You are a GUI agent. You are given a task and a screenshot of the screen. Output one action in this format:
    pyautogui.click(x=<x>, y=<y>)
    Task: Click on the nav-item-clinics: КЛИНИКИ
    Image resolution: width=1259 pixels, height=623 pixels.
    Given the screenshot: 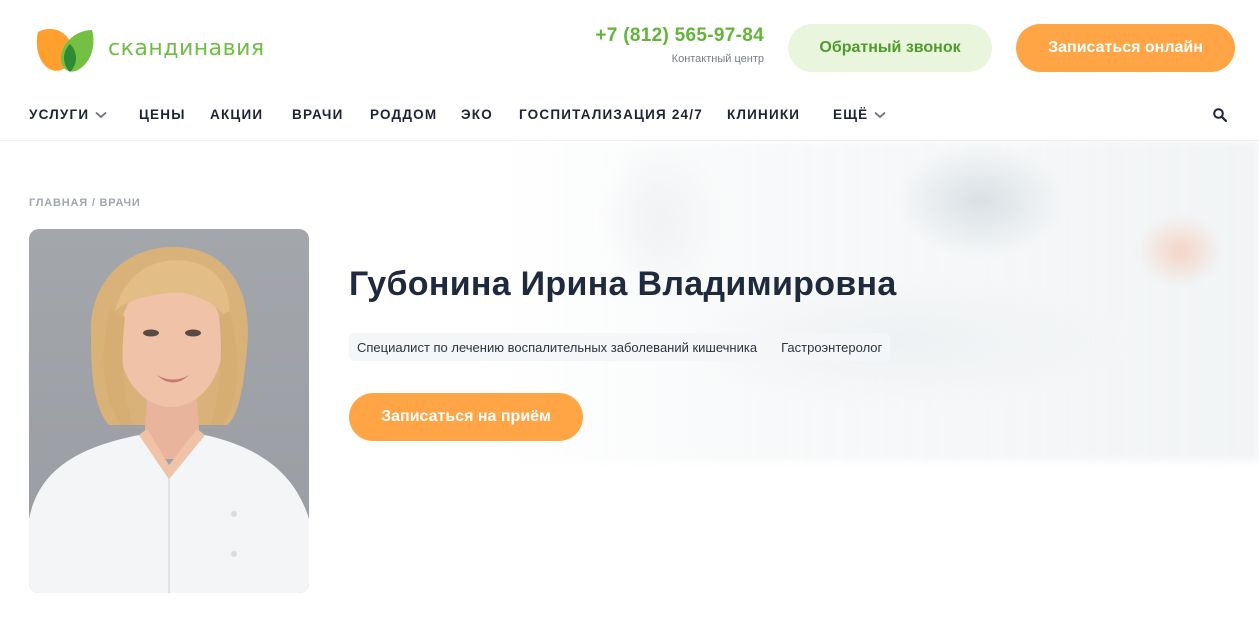 What is the action you would take?
    pyautogui.click(x=763, y=114)
    